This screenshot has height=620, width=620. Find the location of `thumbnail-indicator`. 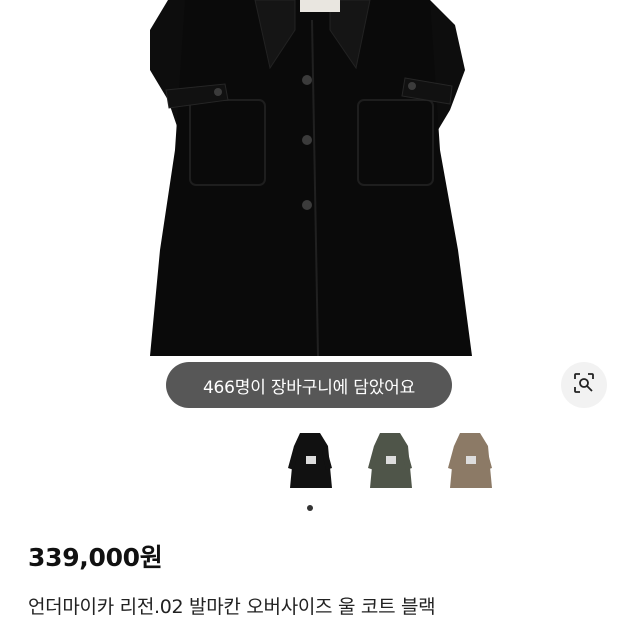

thumbnail-indicator is located at coordinates (310, 509).